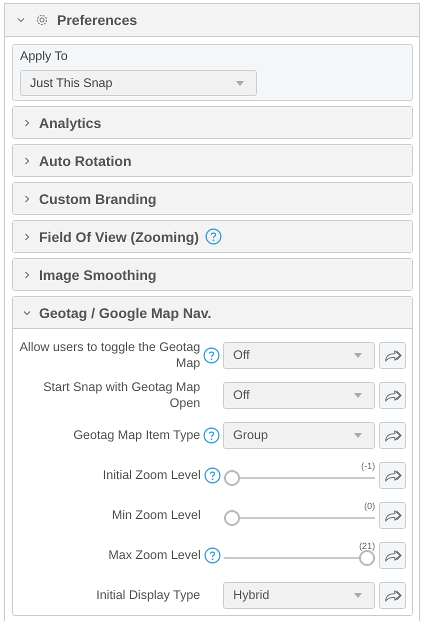 The image size is (422, 621). I want to click on dropdown: Group, so click(299, 435).